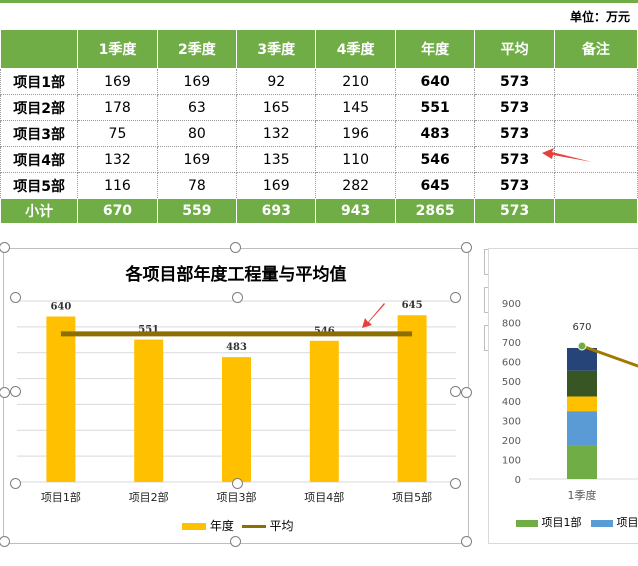  What do you see at coordinates (39, 211) in the screenshot?
I see `total-cell-name: 小计` at bounding box center [39, 211].